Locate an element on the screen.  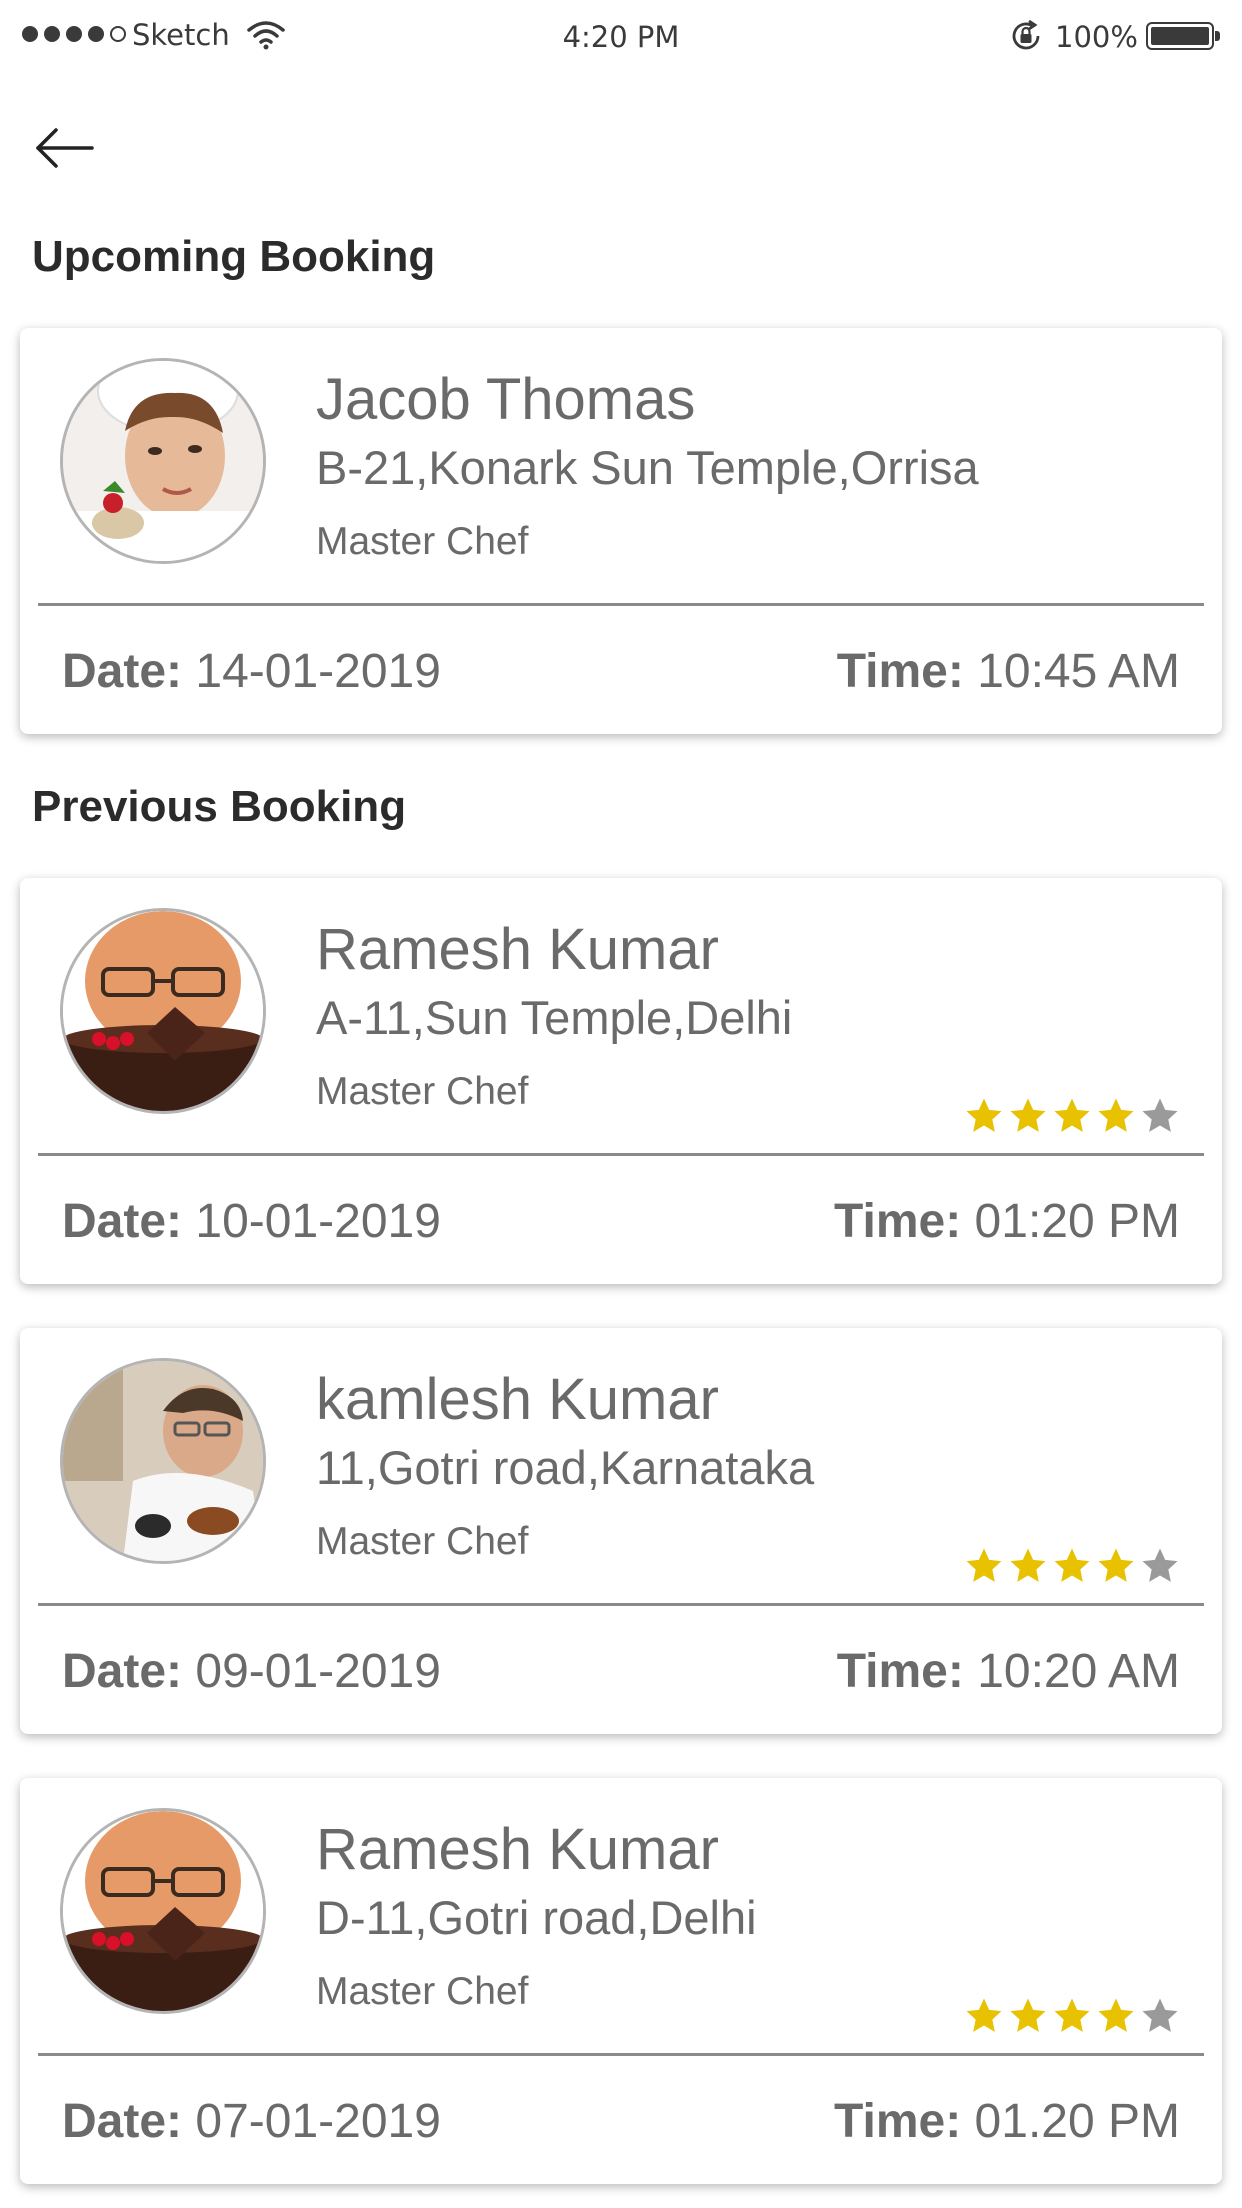
chef-name: Jacob Thomas is located at coordinates (506, 399).